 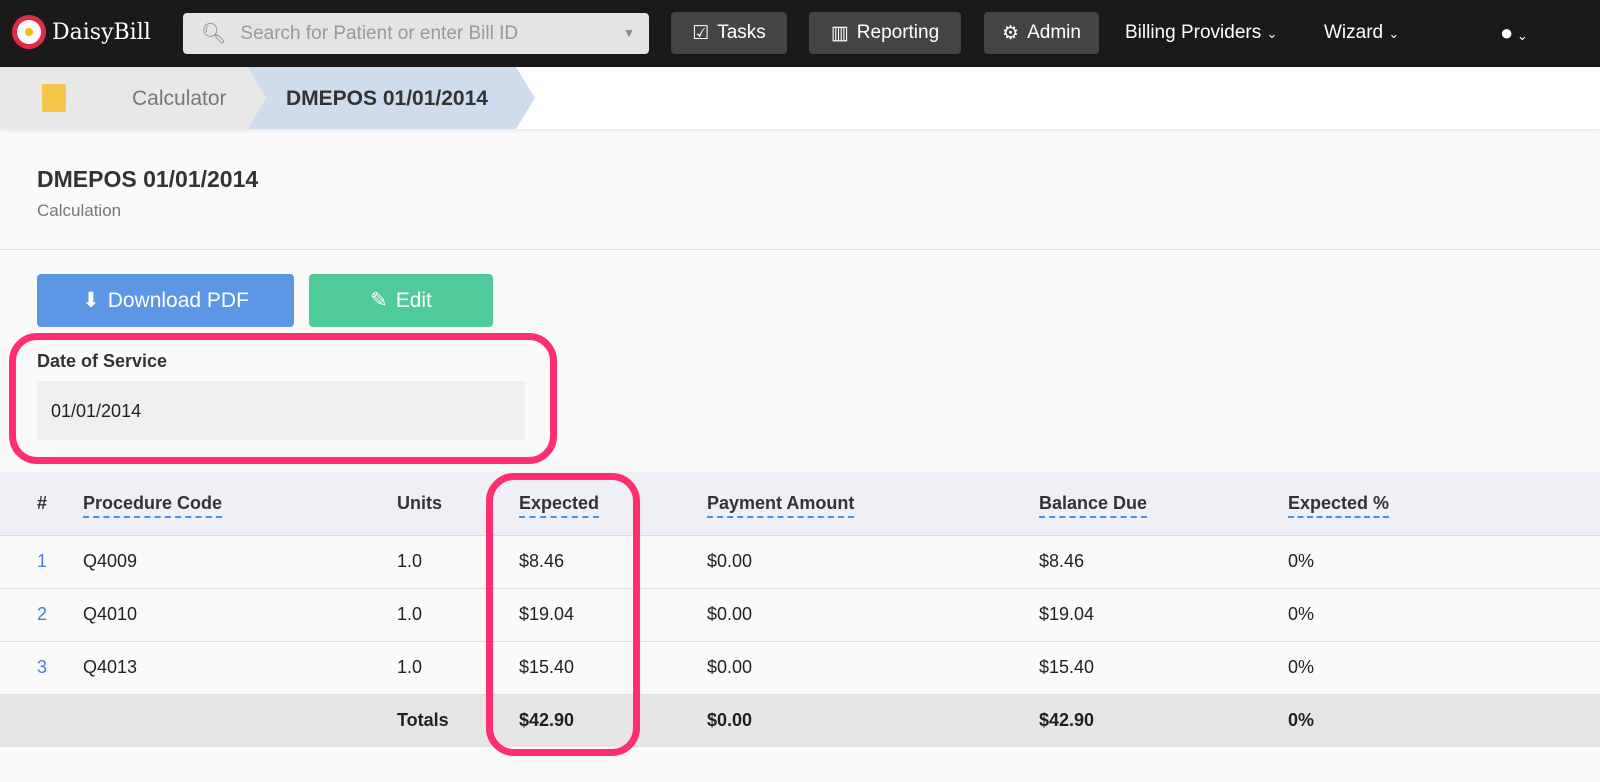 What do you see at coordinates (79, 210) in the screenshot?
I see `page-subtitle: Calculation` at bounding box center [79, 210].